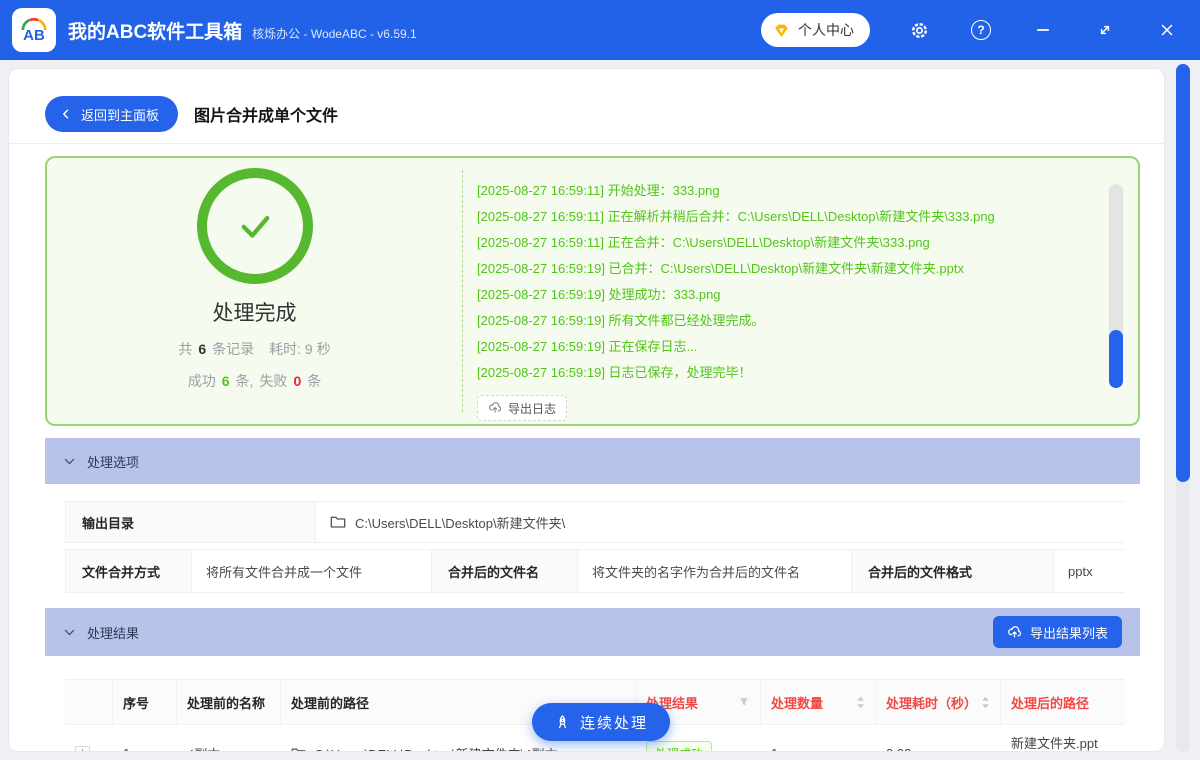  I want to click on total-count: 6, so click(202, 349).